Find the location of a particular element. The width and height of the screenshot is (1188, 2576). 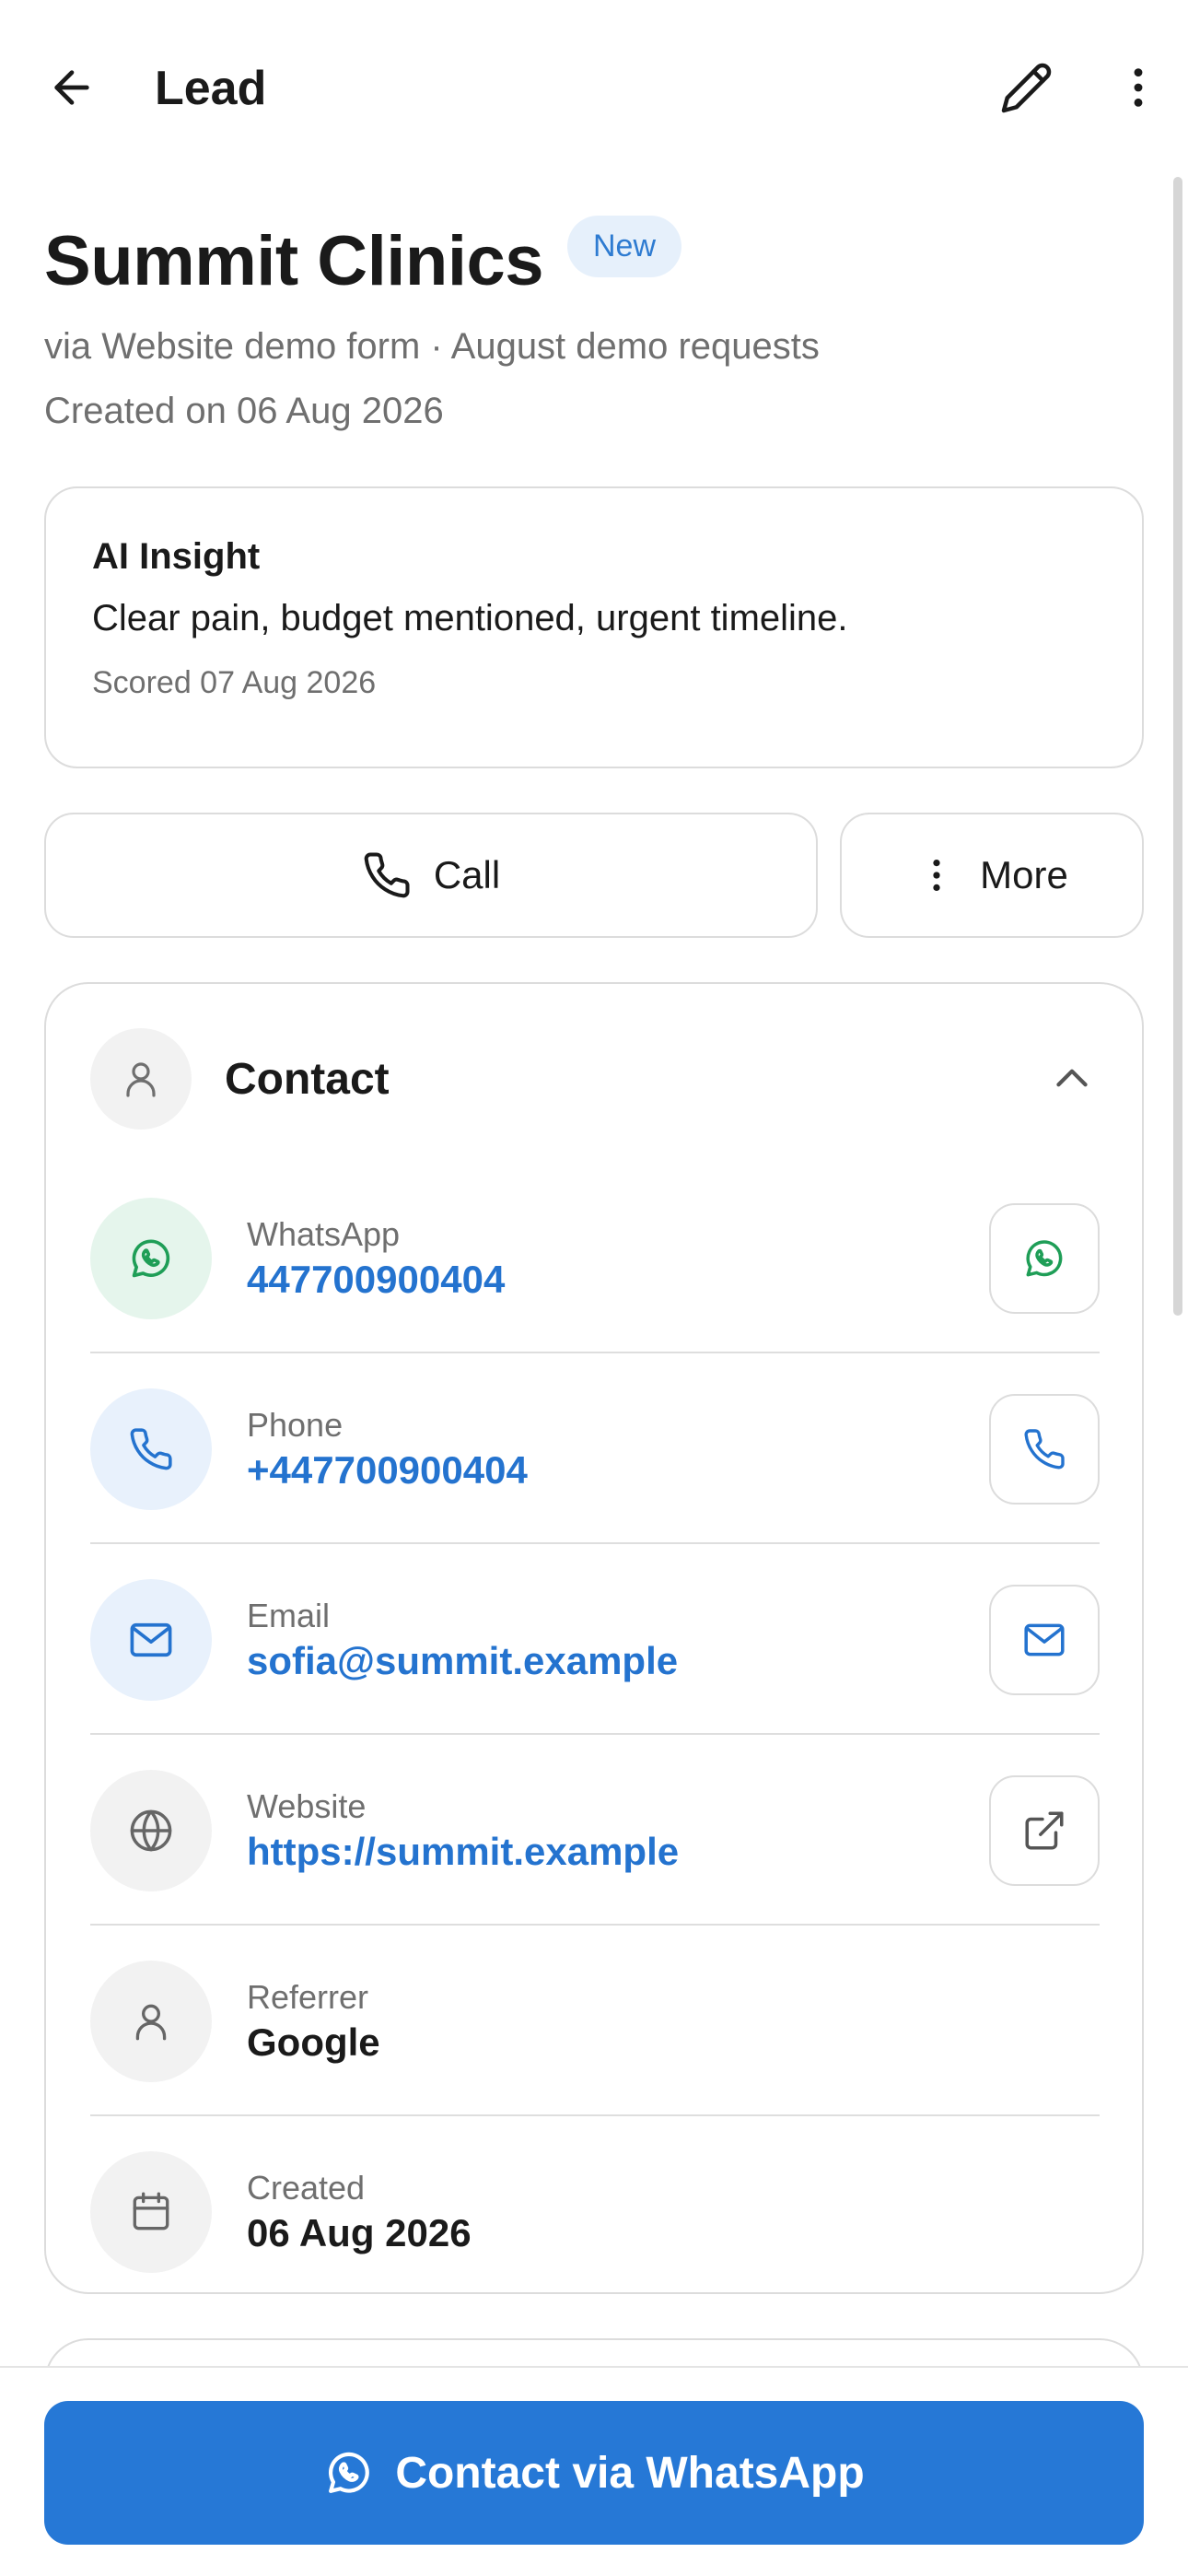

whatsapp-icon-badge is located at coordinates (151, 1258).